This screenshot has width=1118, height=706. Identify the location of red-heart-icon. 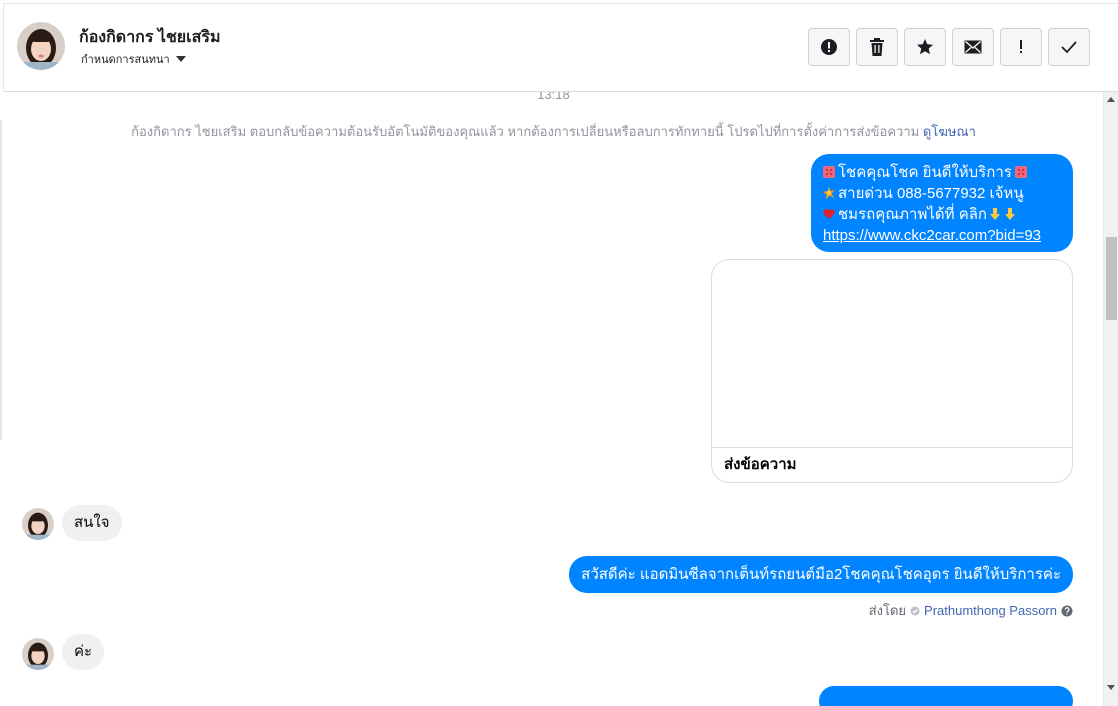
(829, 214).